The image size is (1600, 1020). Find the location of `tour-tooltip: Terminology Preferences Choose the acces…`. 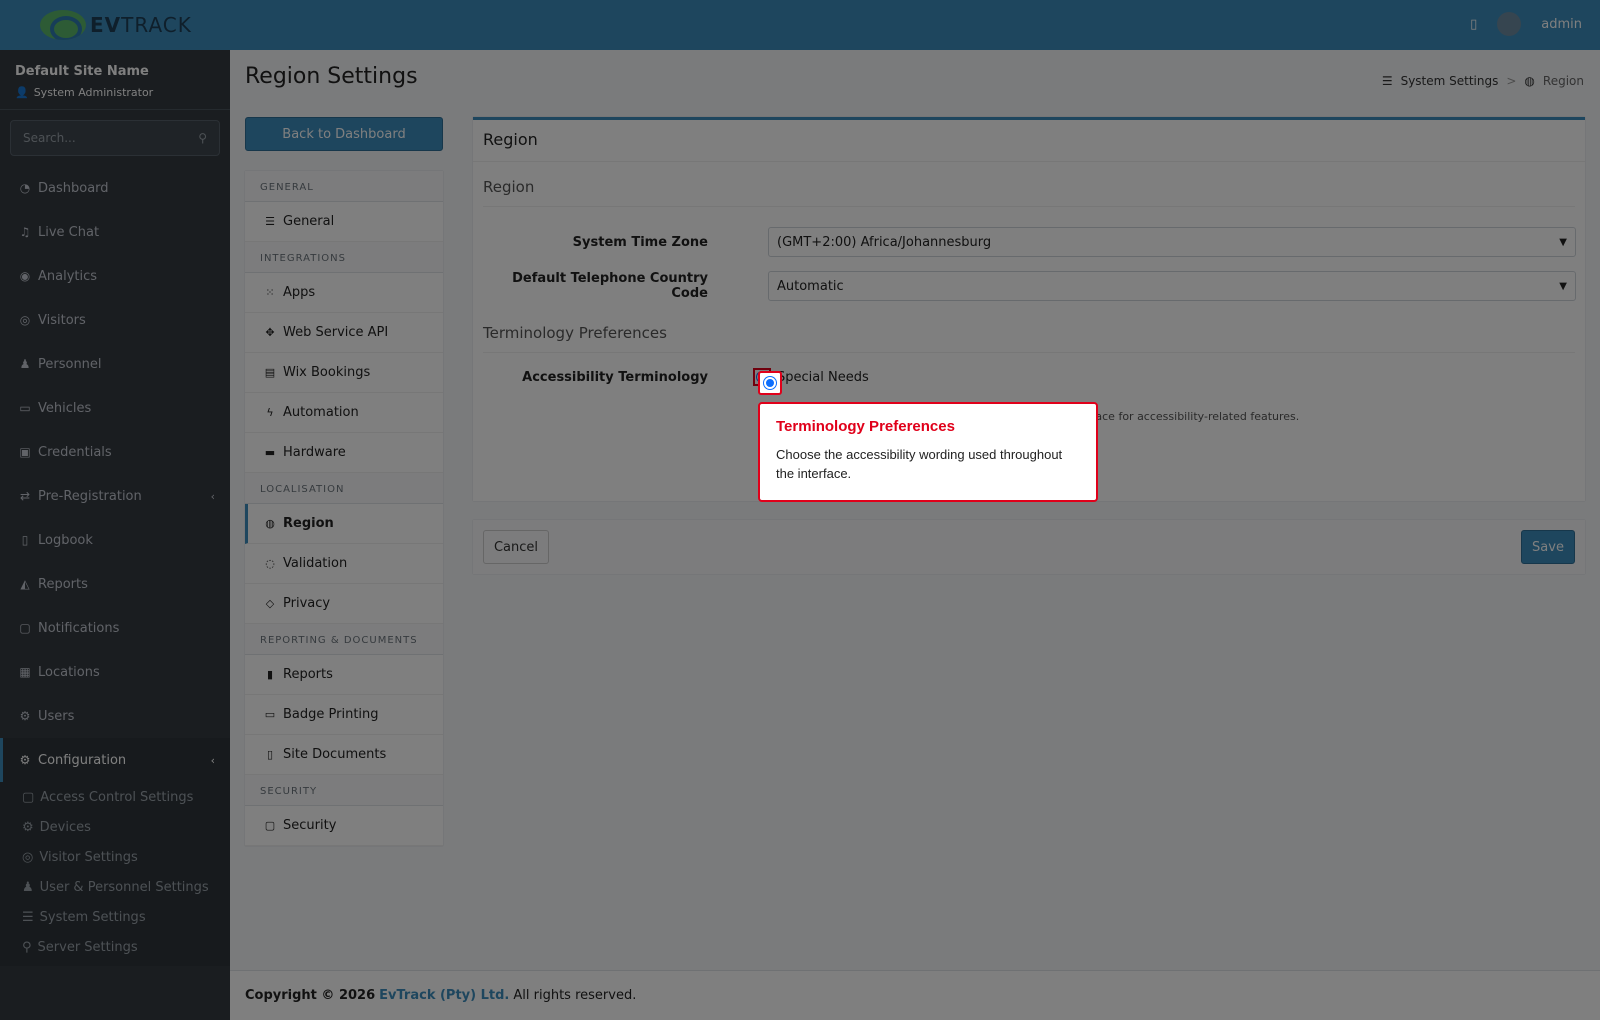

tour-tooltip: Terminology Preferences Choose the acces… is located at coordinates (928, 452).